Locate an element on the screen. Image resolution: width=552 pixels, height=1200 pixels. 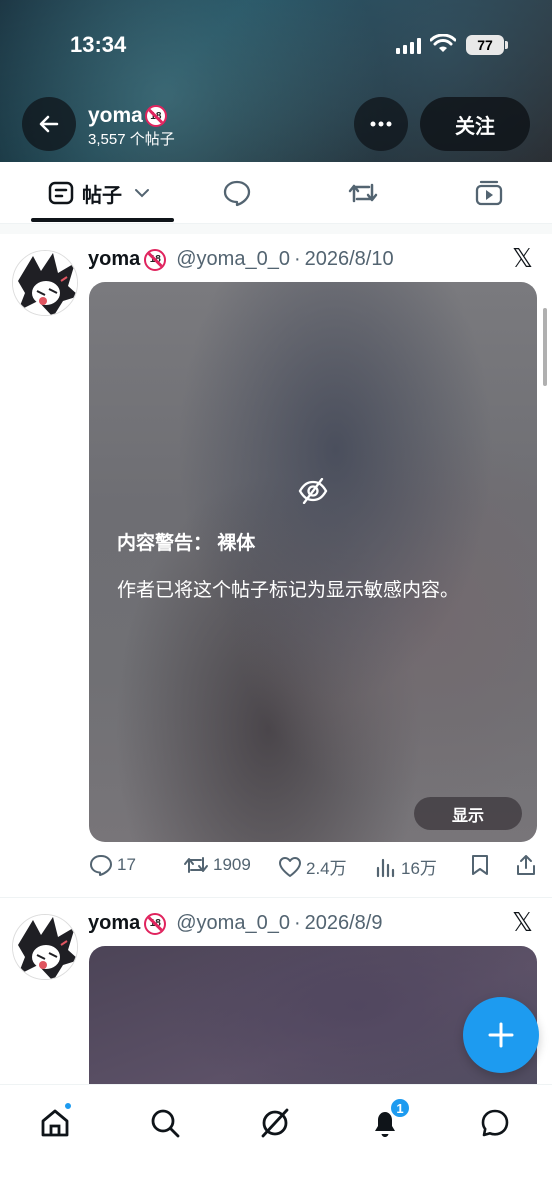
views-button: 16万 is located at coordinates (406, 866).